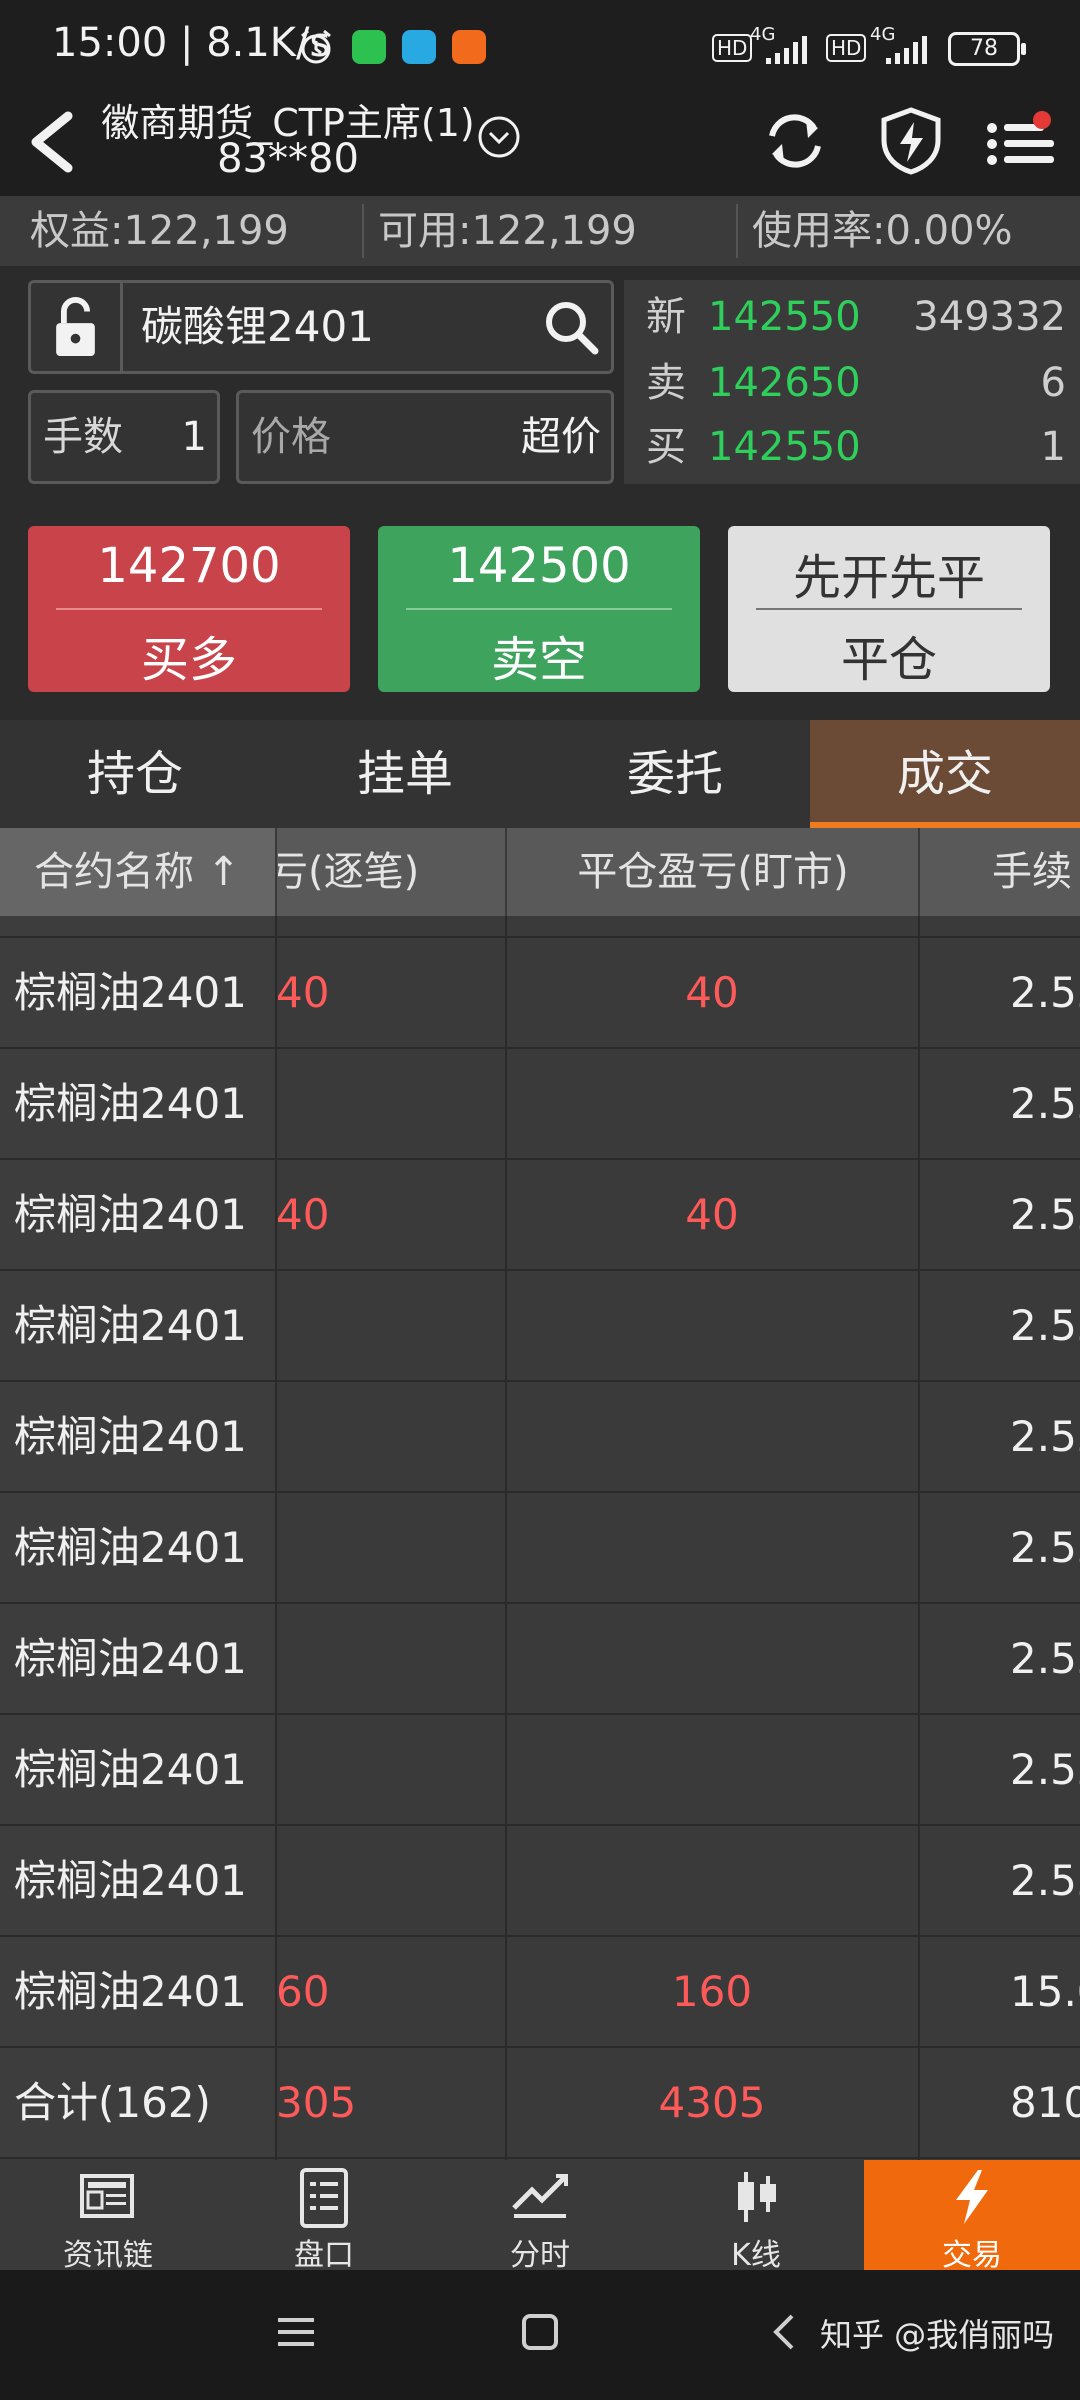  Describe the element at coordinates (784, 383) in the screenshot. I see `ask-price: 142650` at that location.